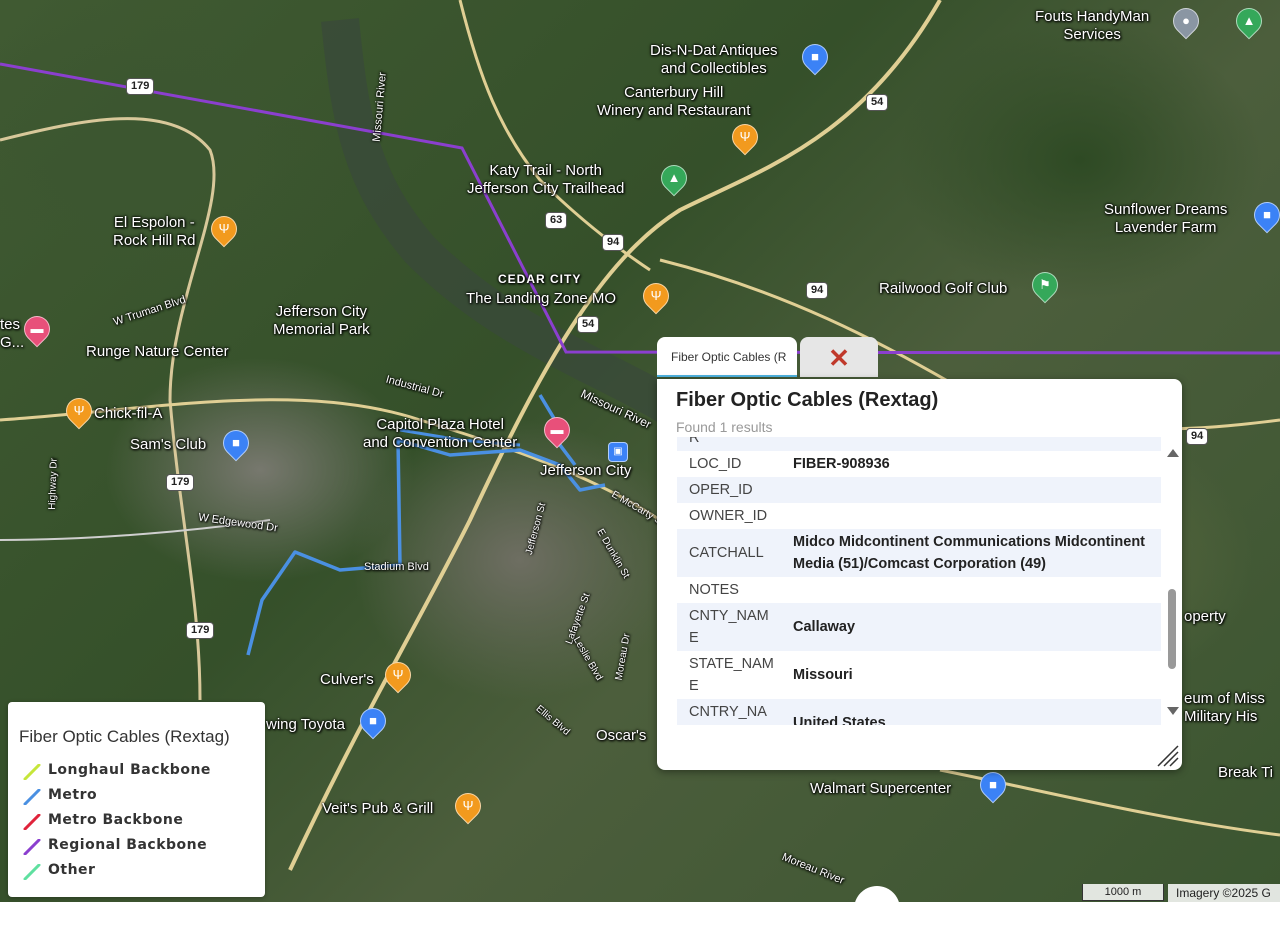 Image resolution: width=1280 pixels, height=932 pixels. Describe the element at coordinates (1224, 893) in the screenshot. I see `imagery-attribution: Imagery ©2025 G` at that location.